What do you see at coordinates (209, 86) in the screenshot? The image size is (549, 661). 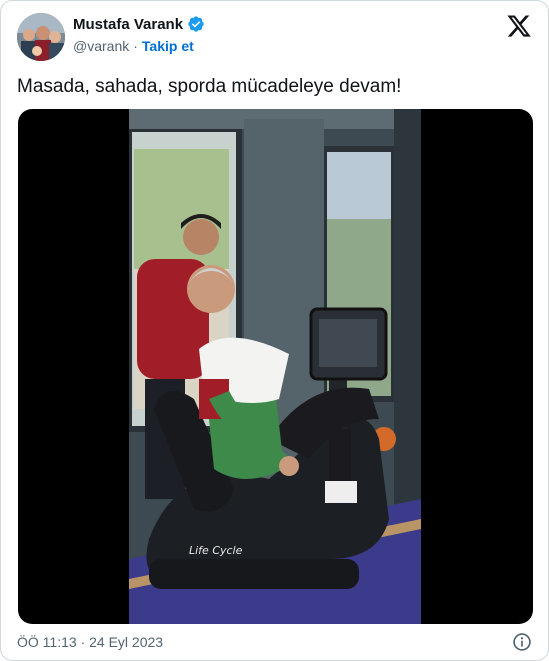 I see `tweet-text: Masada, sahada, sporda mücadeleye devam!` at bounding box center [209, 86].